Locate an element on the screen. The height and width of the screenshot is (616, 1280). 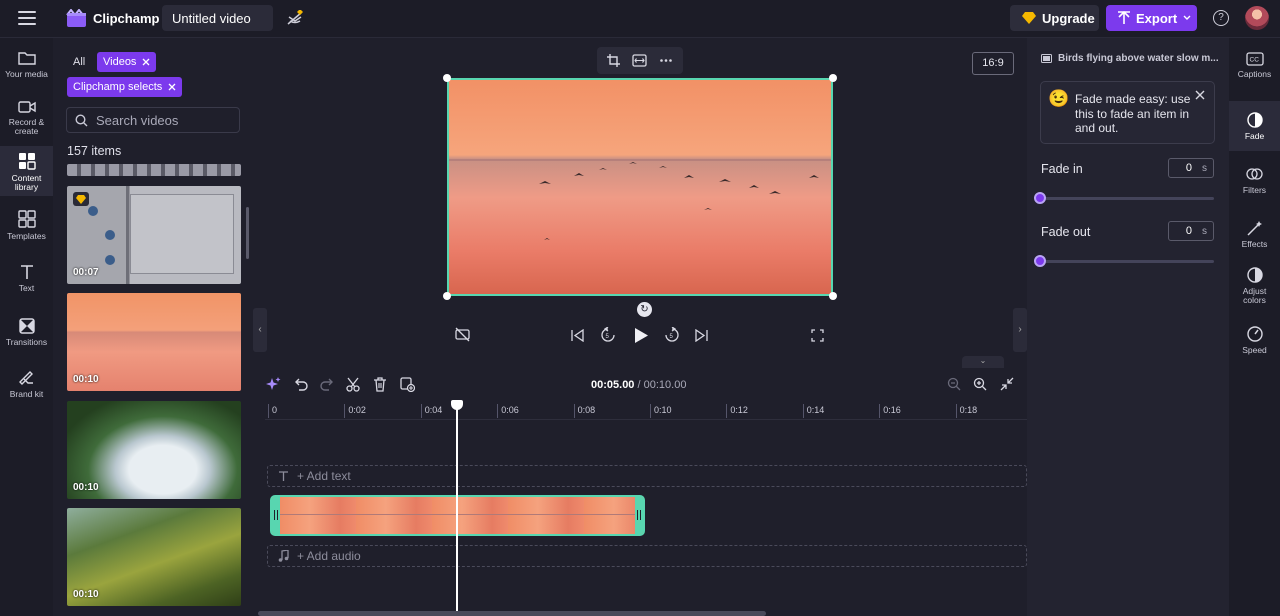
collapse-right-panel-button: › is located at coordinates (1020, 330).